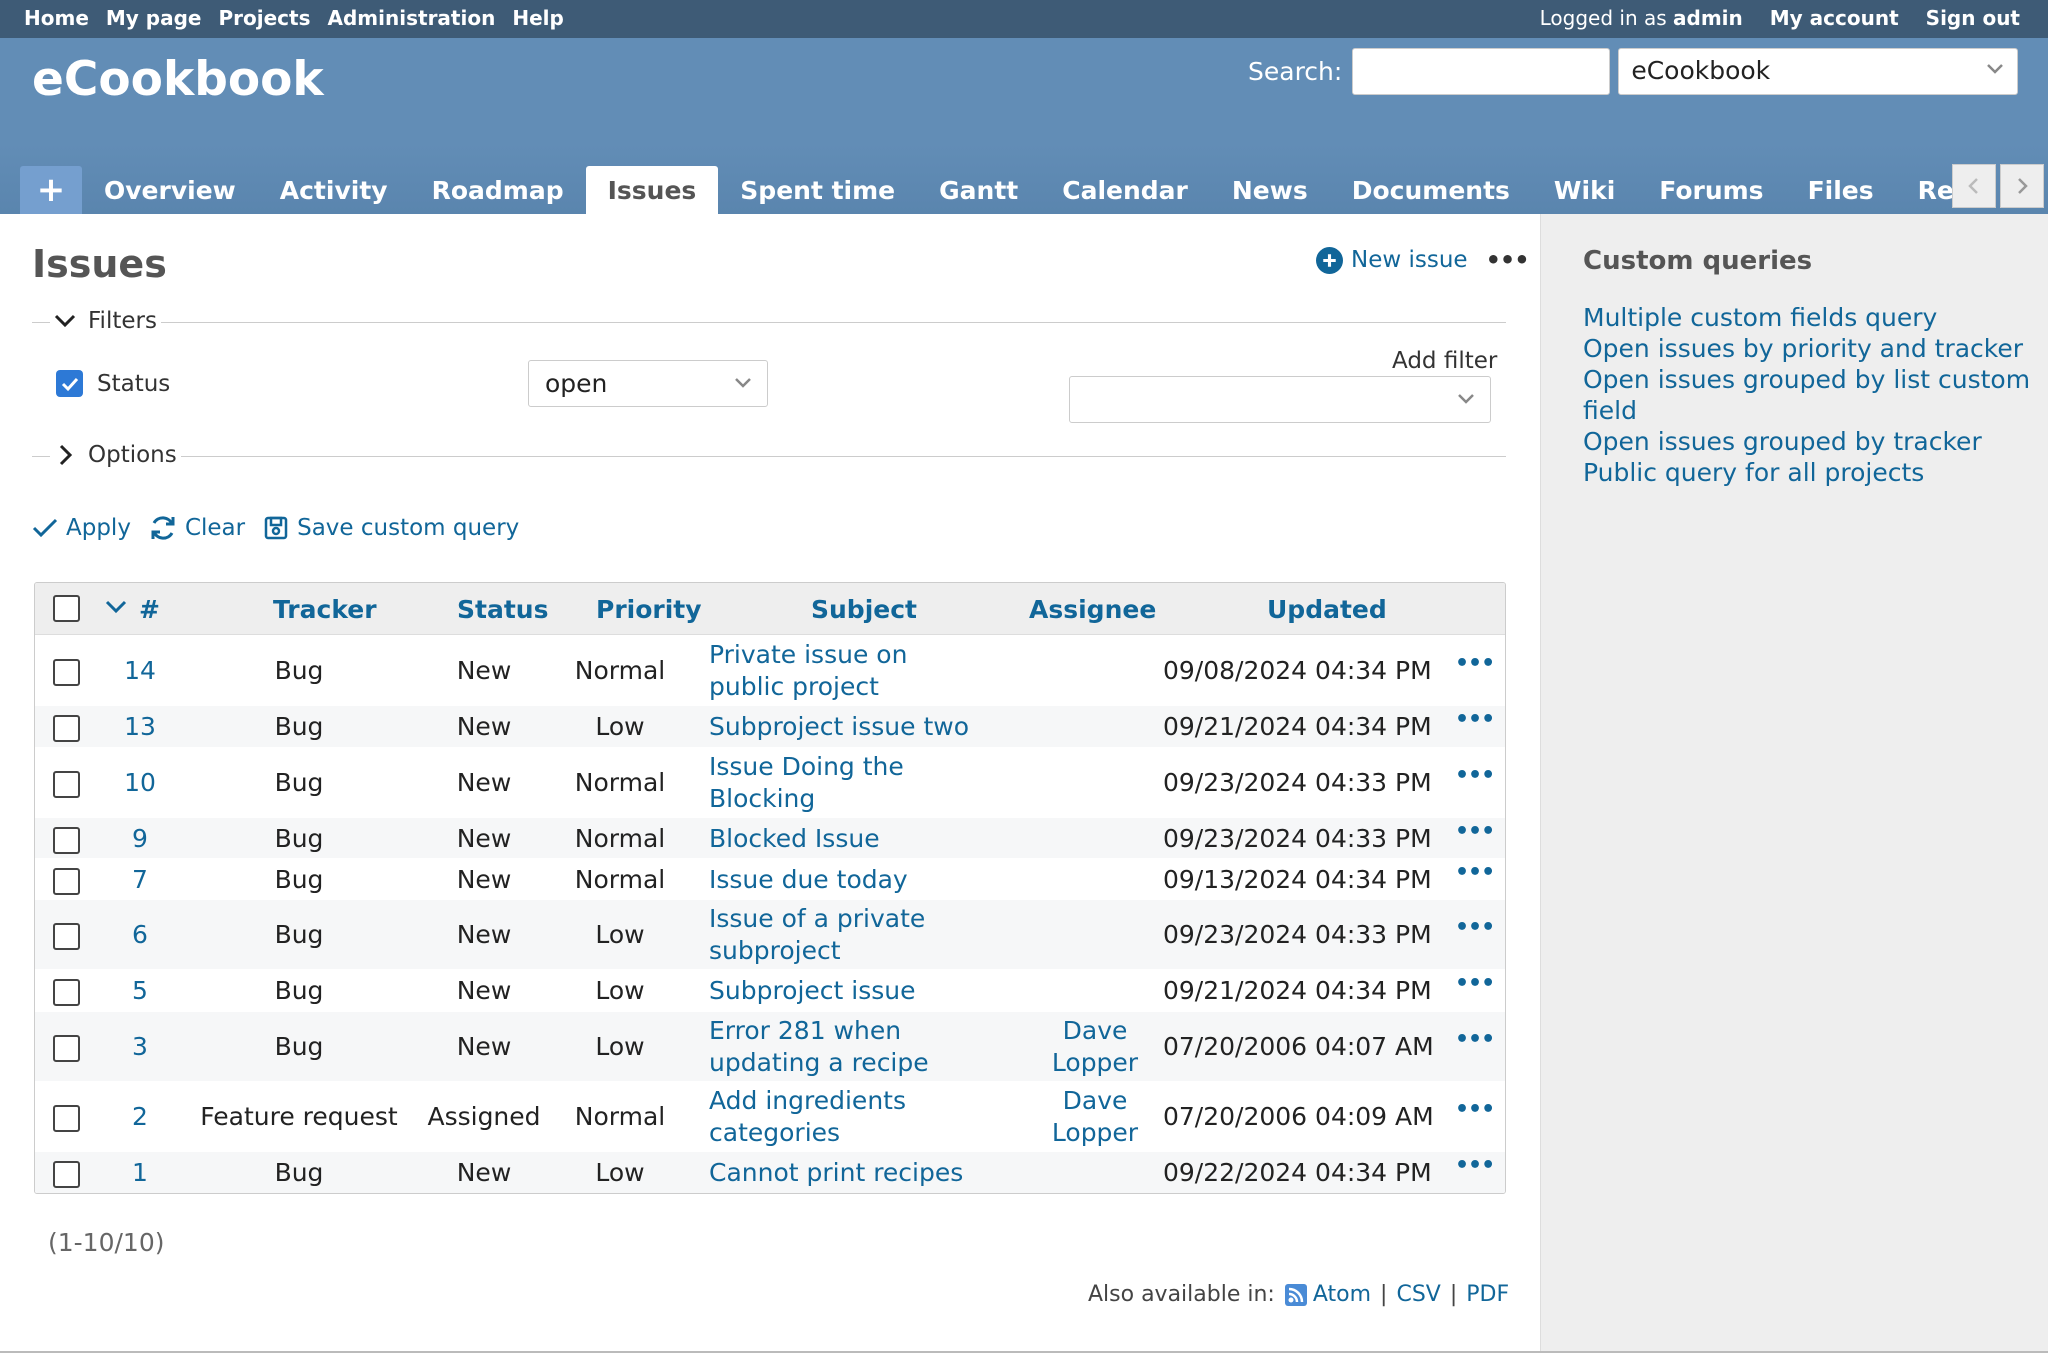 The width and height of the screenshot is (2048, 1366). I want to click on tab-repository: Repository, so click(1924, 190).